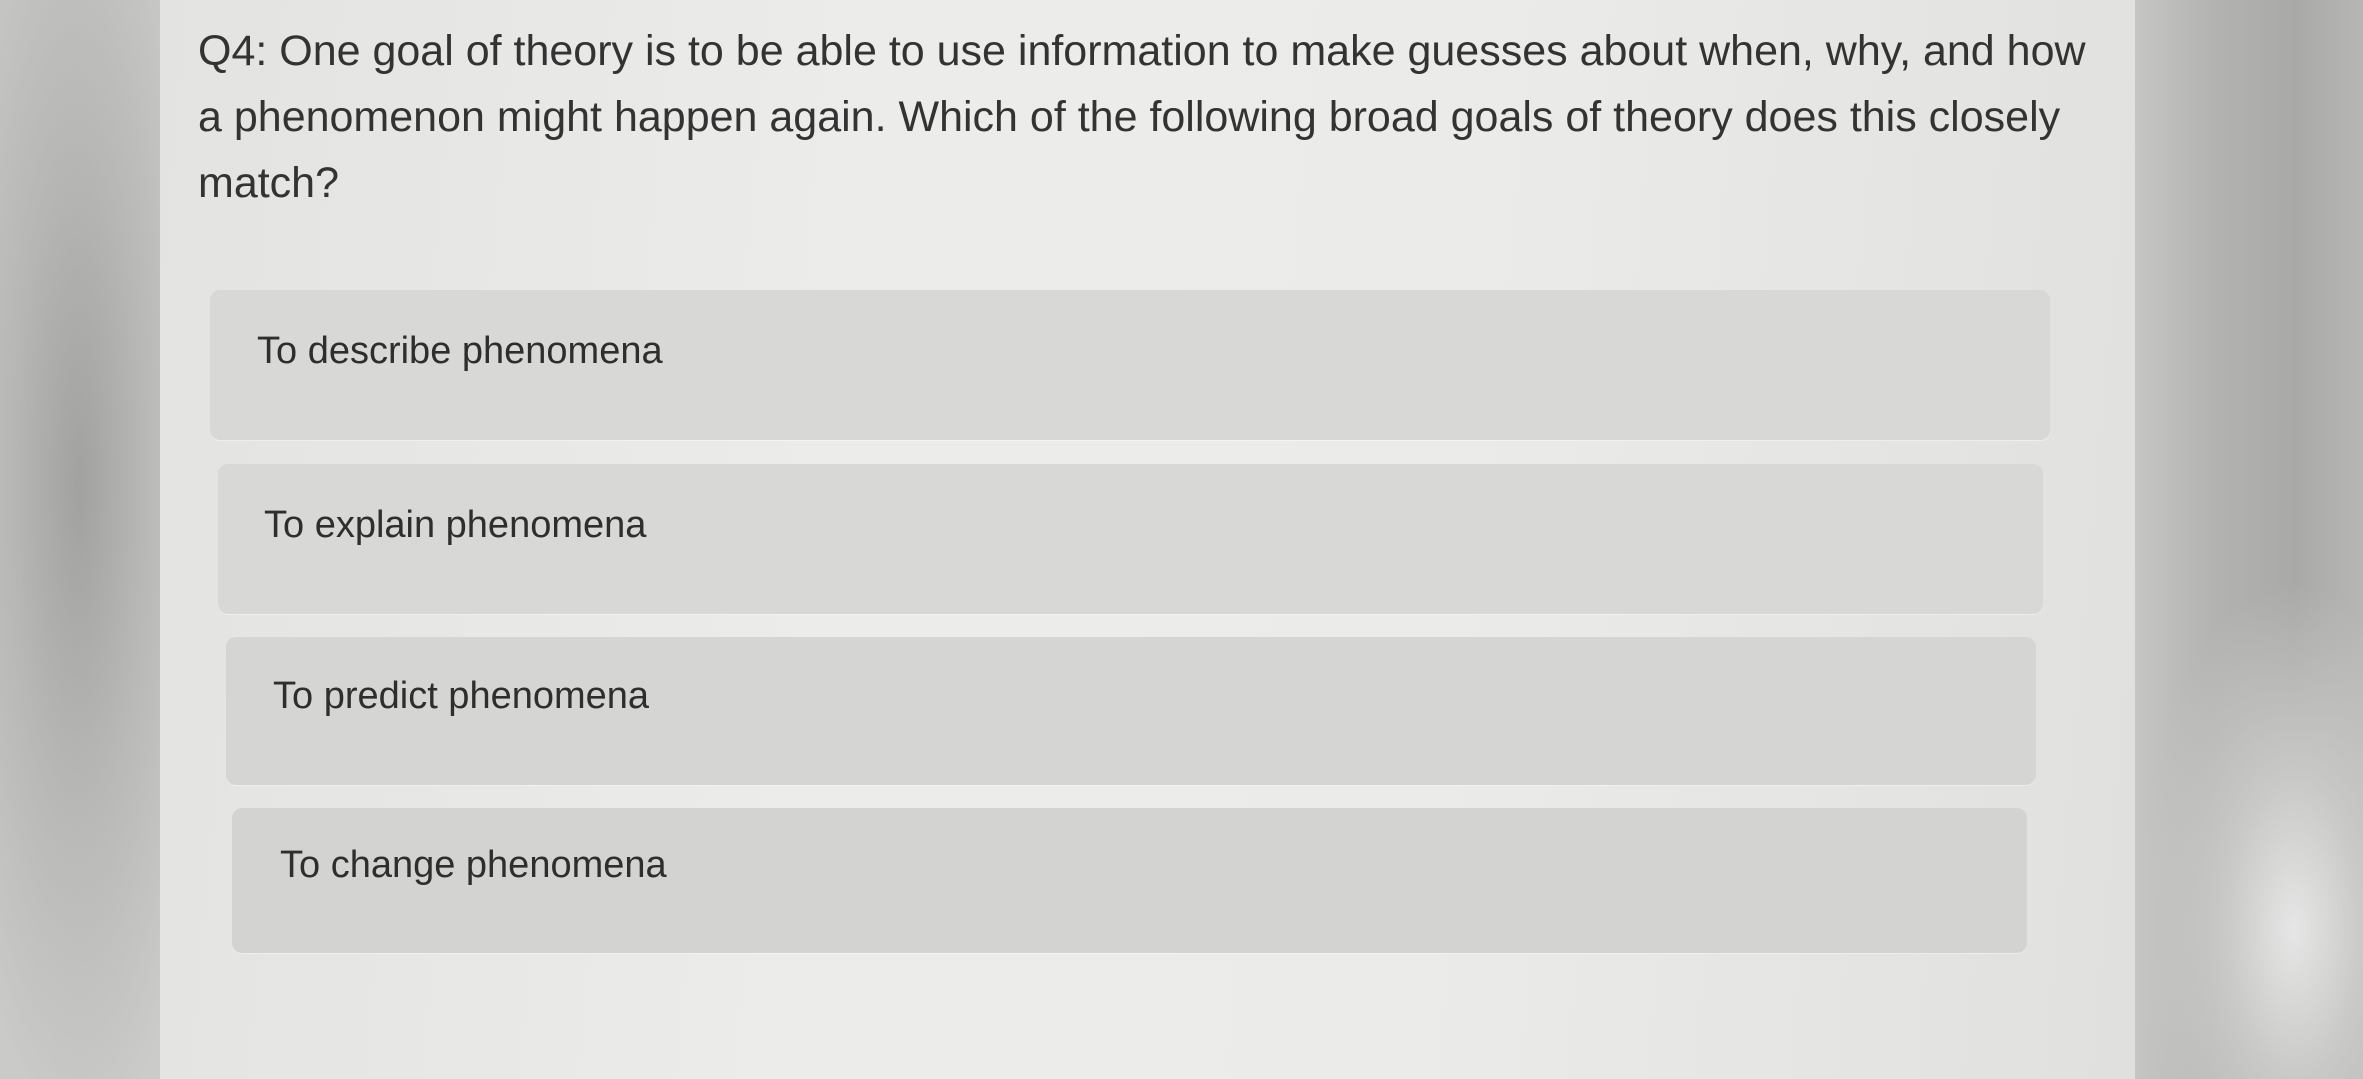 The width and height of the screenshot is (2363, 1079). Describe the element at coordinates (1130, 539) in the screenshot. I see `answer-option-explain: To explain phenomena` at that location.